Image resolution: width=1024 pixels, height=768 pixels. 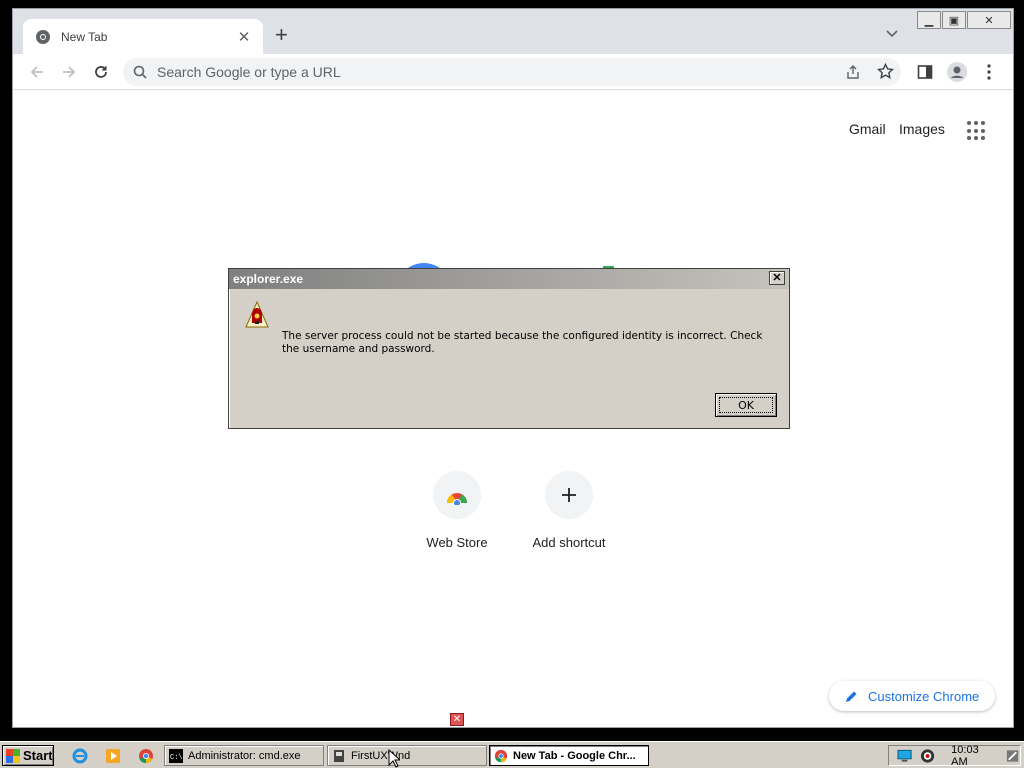 What do you see at coordinates (513, 31) in the screenshot?
I see `tab-strip: New Tab ✕ + ▁ ▣ ✕` at bounding box center [513, 31].